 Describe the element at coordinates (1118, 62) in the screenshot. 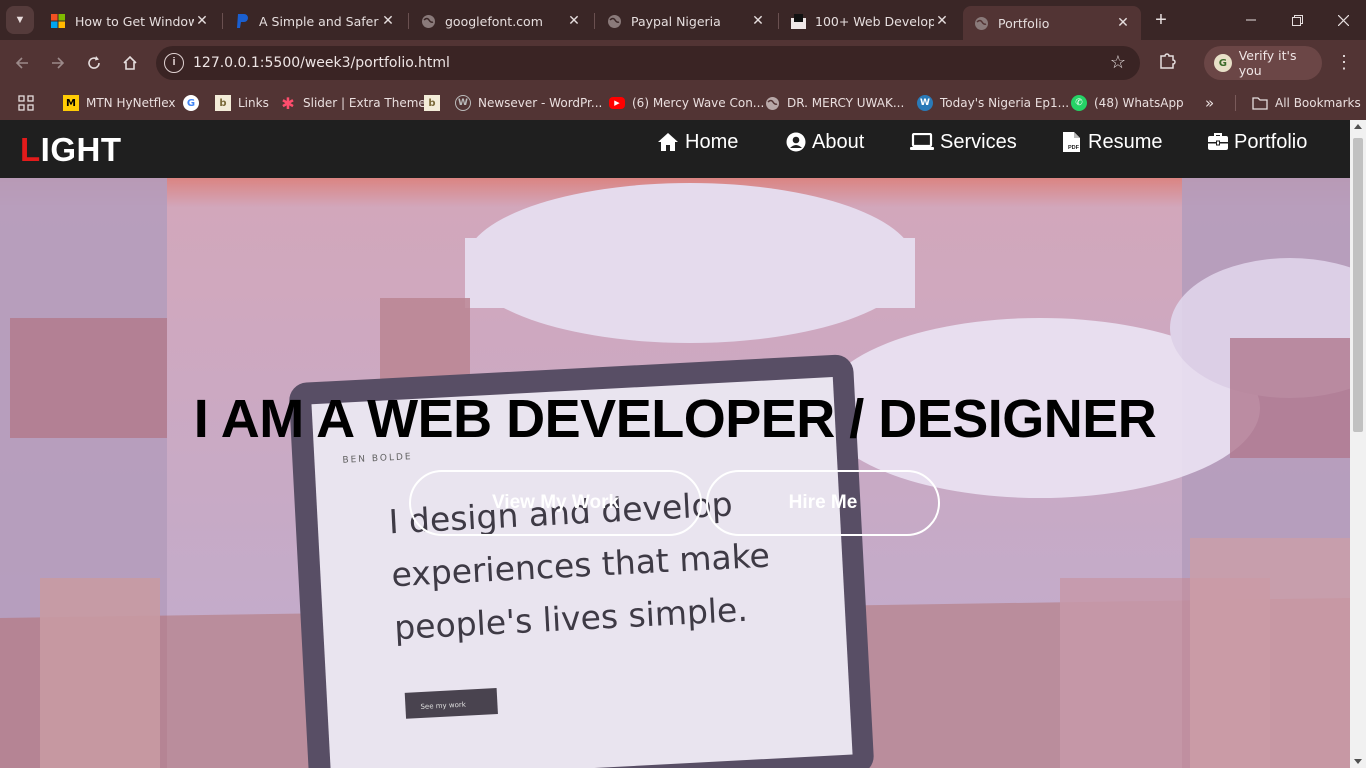

I see `bookmark-star-icon: ☆` at that location.